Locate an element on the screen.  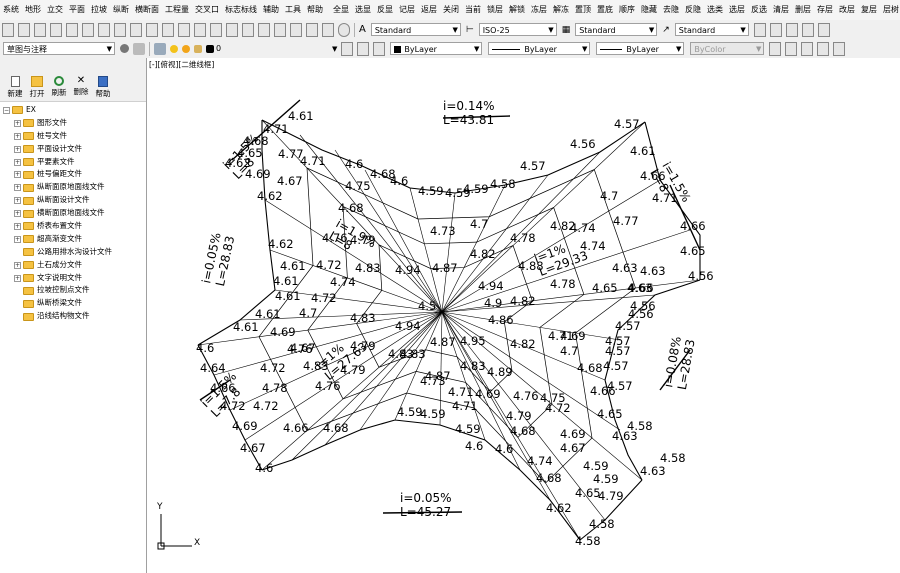
multileader-style-select: Standard ▼ is located at coordinates (711, 29).